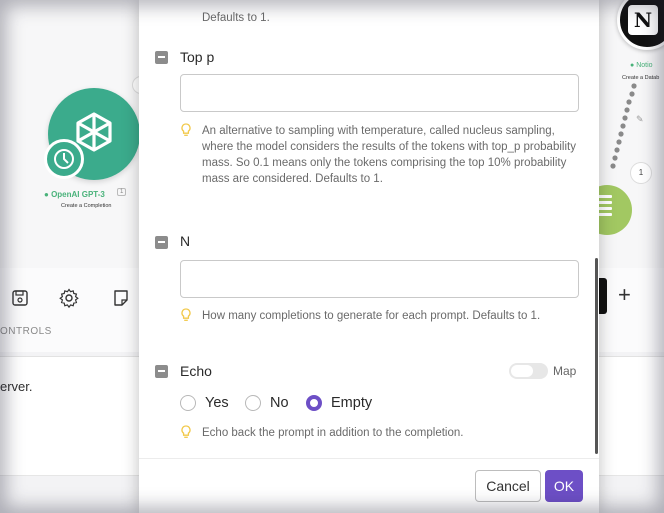 The height and width of the screenshot is (513, 664). I want to click on radio-label: Empty, so click(352, 403).